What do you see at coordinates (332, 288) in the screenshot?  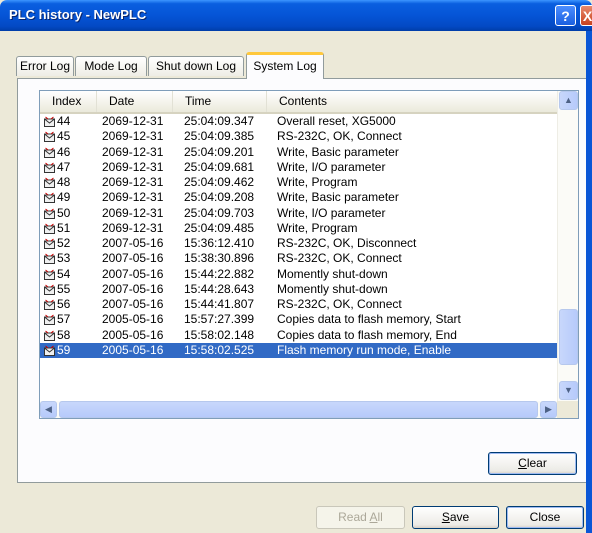 I see `row-contents: Momently shut-down` at bounding box center [332, 288].